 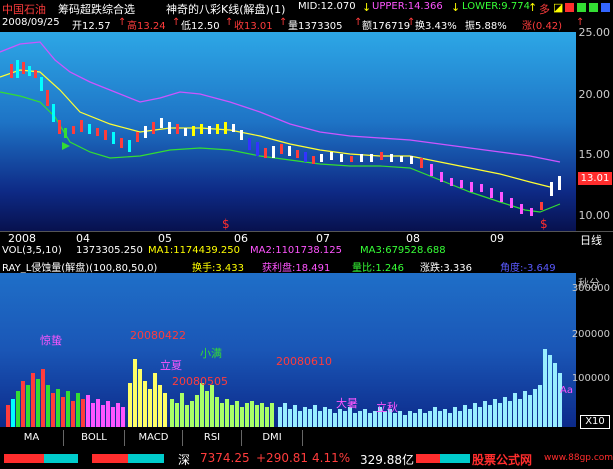 What do you see at coordinates (327, 6) in the screenshot?
I see `mid-value: MID:12.070` at bounding box center [327, 6].